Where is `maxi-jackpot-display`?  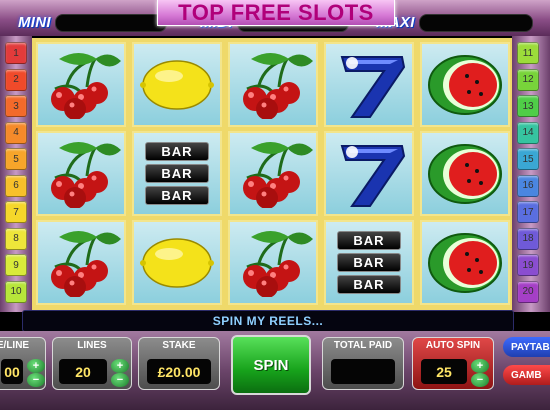 maxi-jackpot-display is located at coordinates (475, 22).